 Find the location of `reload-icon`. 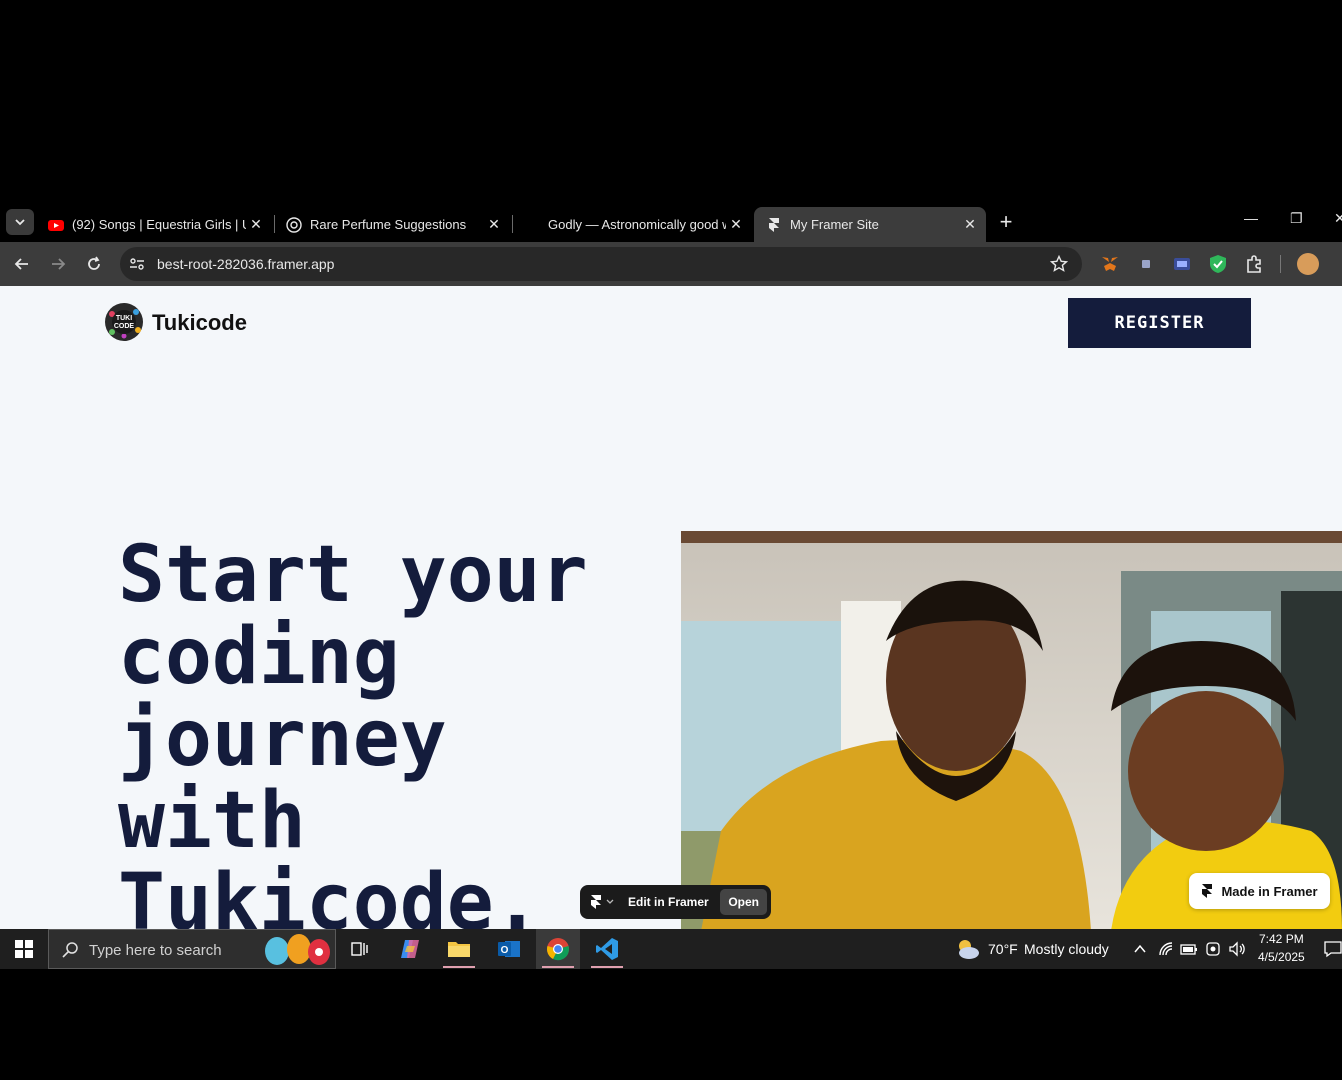

reload-icon is located at coordinates (94, 263).